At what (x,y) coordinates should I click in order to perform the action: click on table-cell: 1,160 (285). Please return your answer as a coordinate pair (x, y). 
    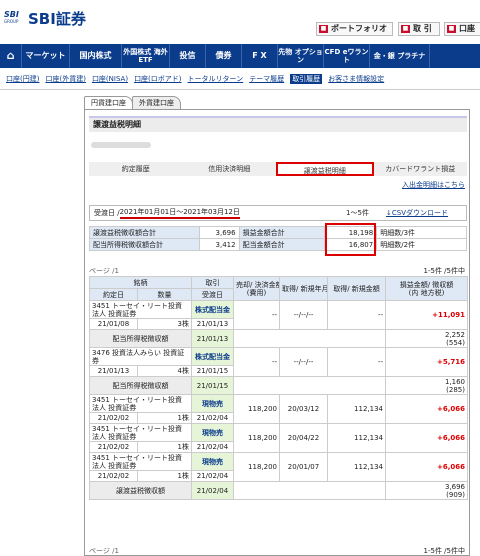
    Looking at the image, I should click on (426, 385).